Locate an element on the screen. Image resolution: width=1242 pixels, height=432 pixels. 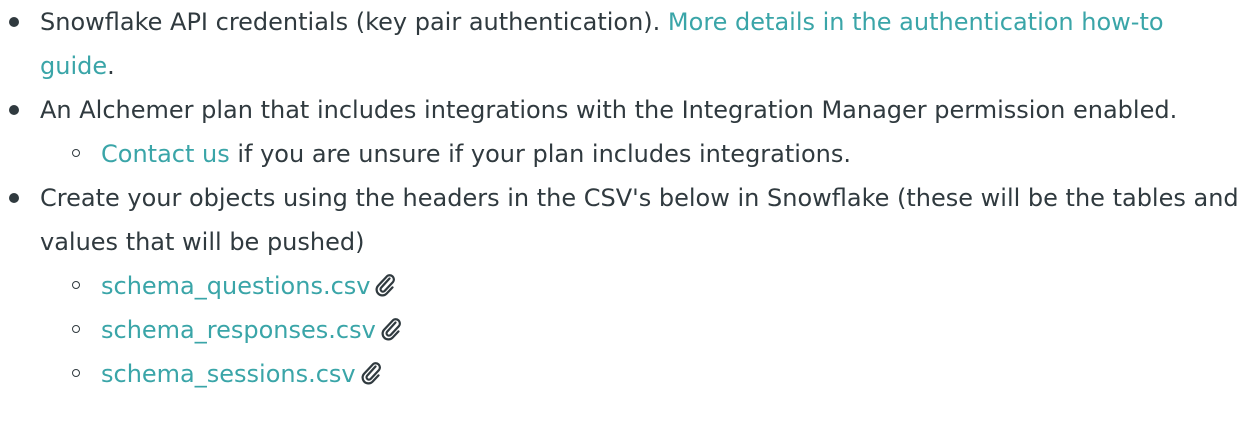
contact-us-link: Contact us is located at coordinates (165, 154).